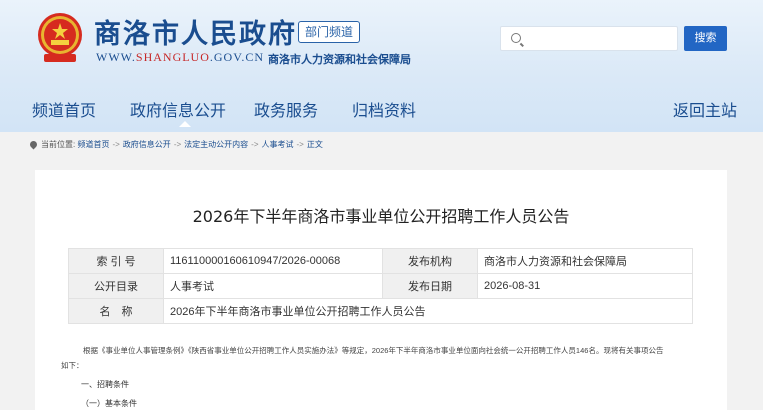 This screenshot has height=410, width=763. What do you see at coordinates (516, 38) in the screenshot?
I see `search-icon` at bounding box center [516, 38].